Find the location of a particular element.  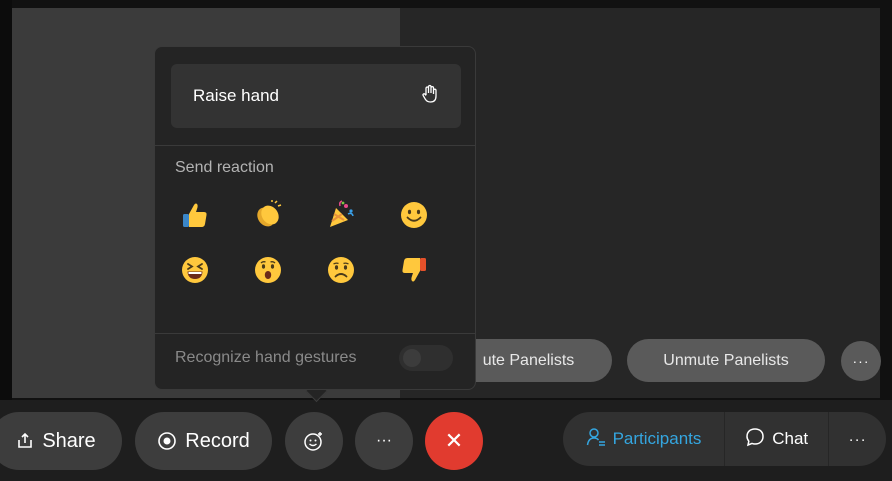

more-options-button: ··· is located at coordinates (384, 441).